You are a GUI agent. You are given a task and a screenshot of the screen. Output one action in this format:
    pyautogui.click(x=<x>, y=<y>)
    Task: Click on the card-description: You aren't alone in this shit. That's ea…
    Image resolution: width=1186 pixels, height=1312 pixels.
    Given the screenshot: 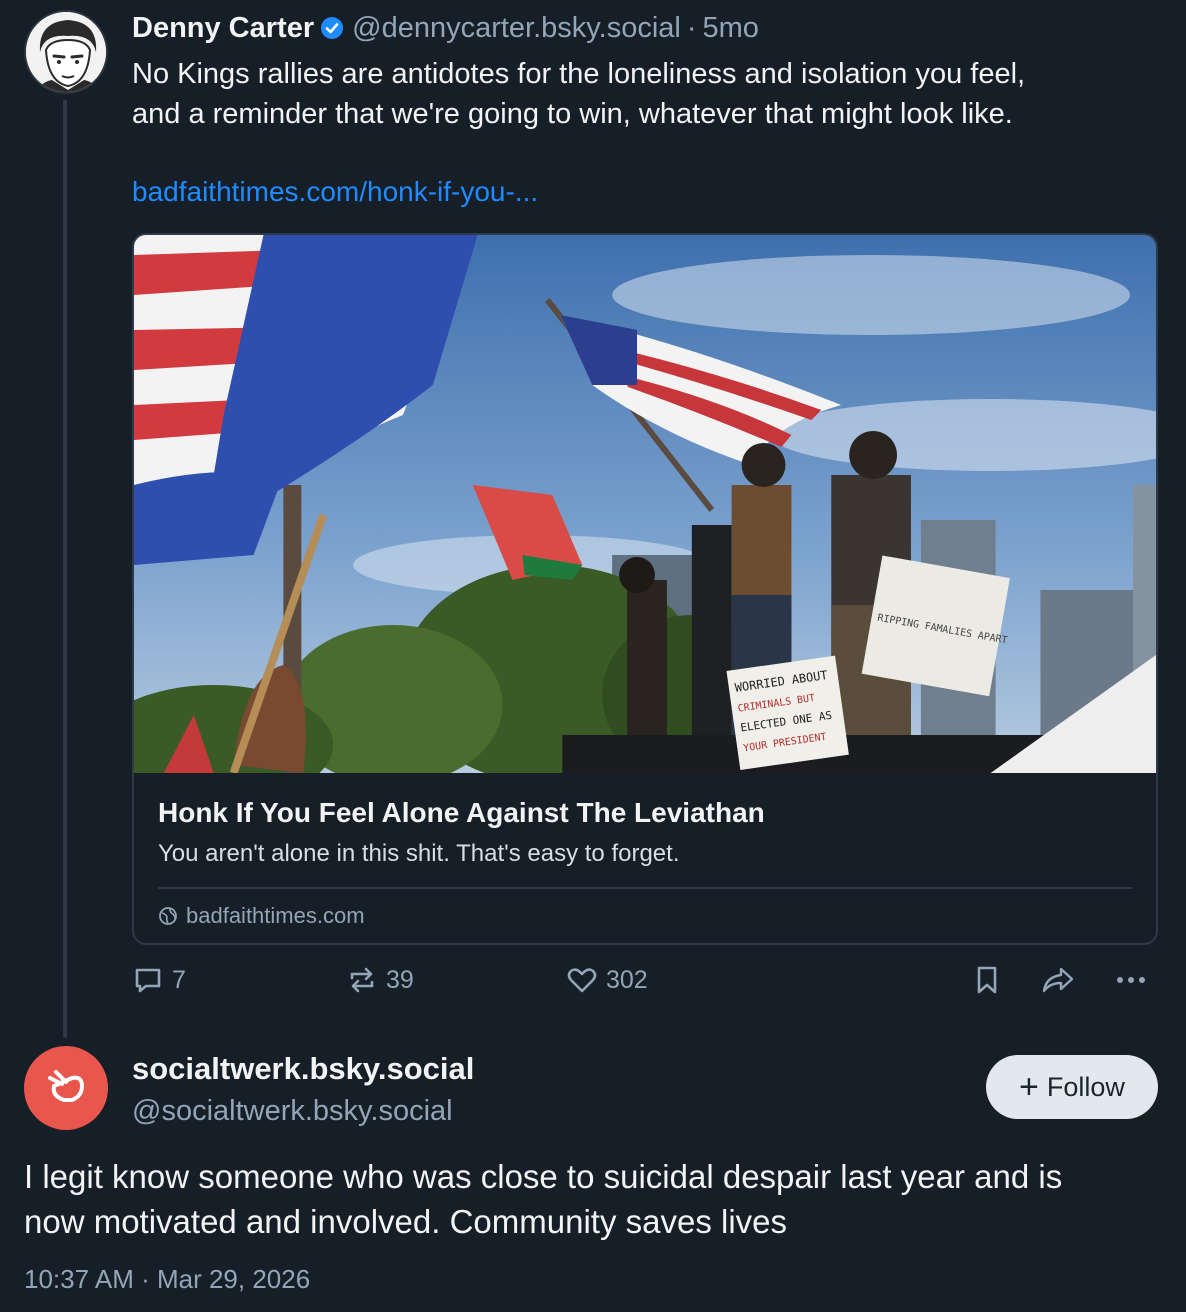 What is the action you would take?
    pyautogui.click(x=419, y=853)
    